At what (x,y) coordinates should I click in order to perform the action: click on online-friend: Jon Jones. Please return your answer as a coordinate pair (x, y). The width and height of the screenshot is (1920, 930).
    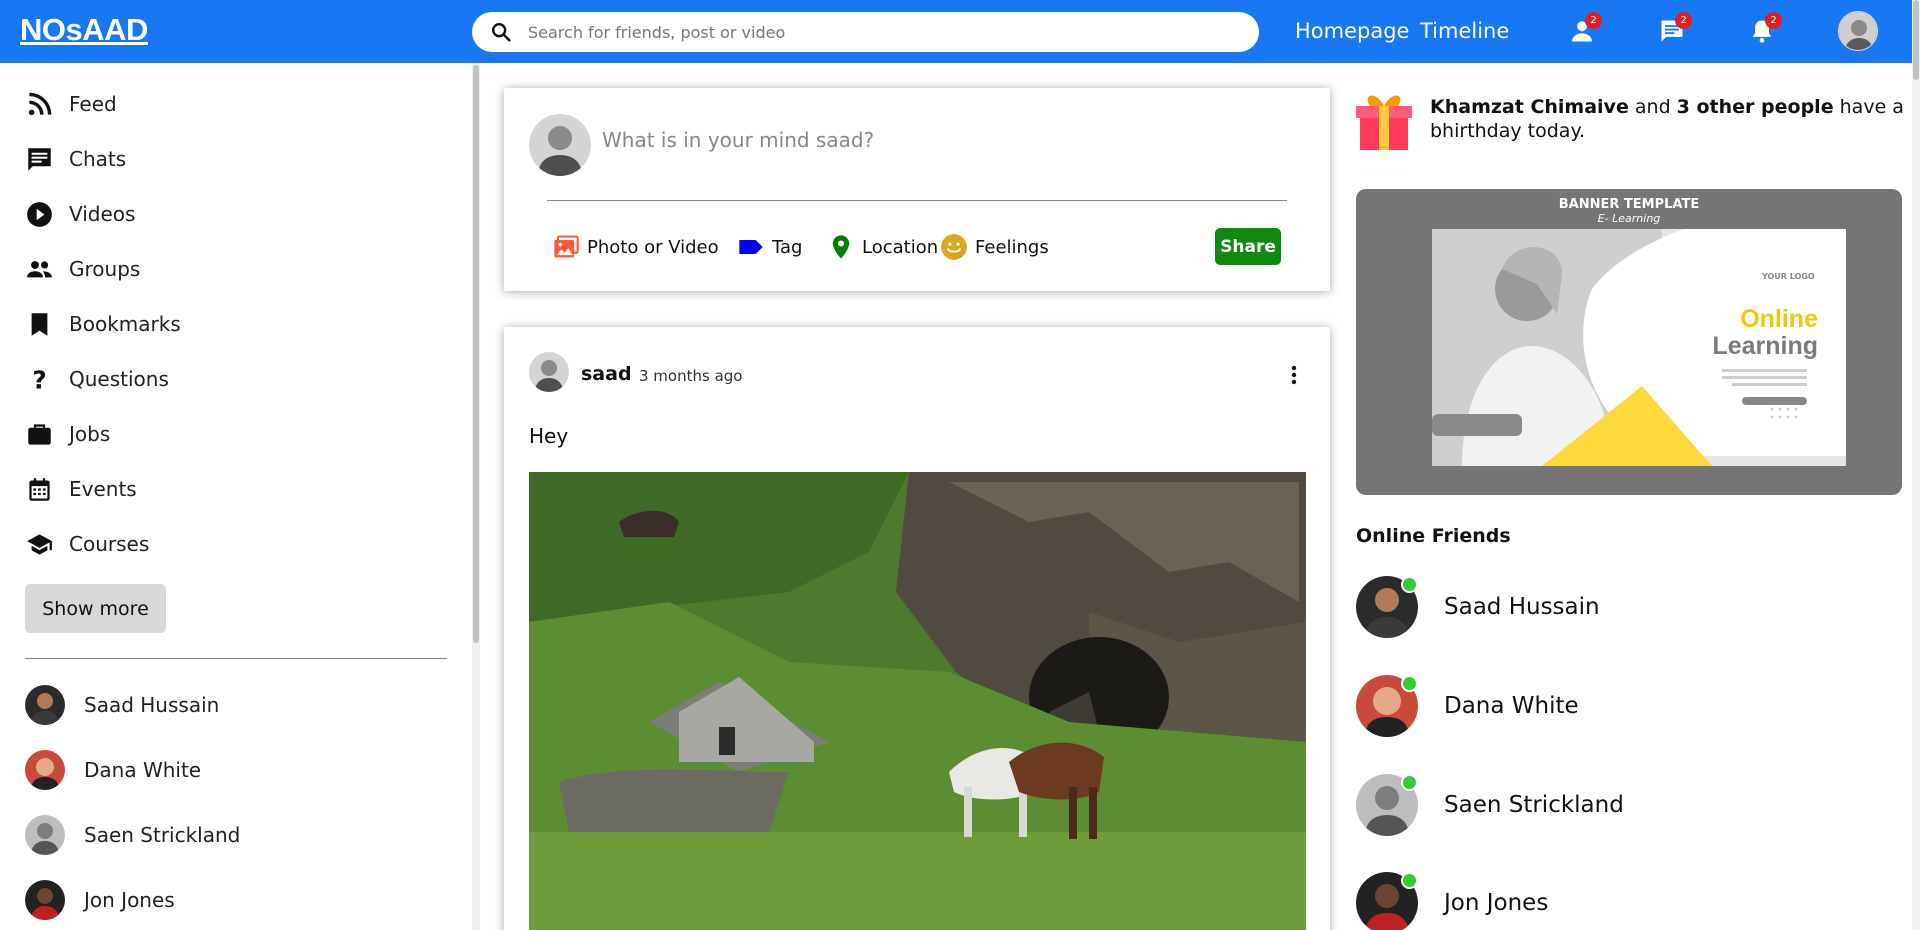
    Looking at the image, I should click on (1452, 901).